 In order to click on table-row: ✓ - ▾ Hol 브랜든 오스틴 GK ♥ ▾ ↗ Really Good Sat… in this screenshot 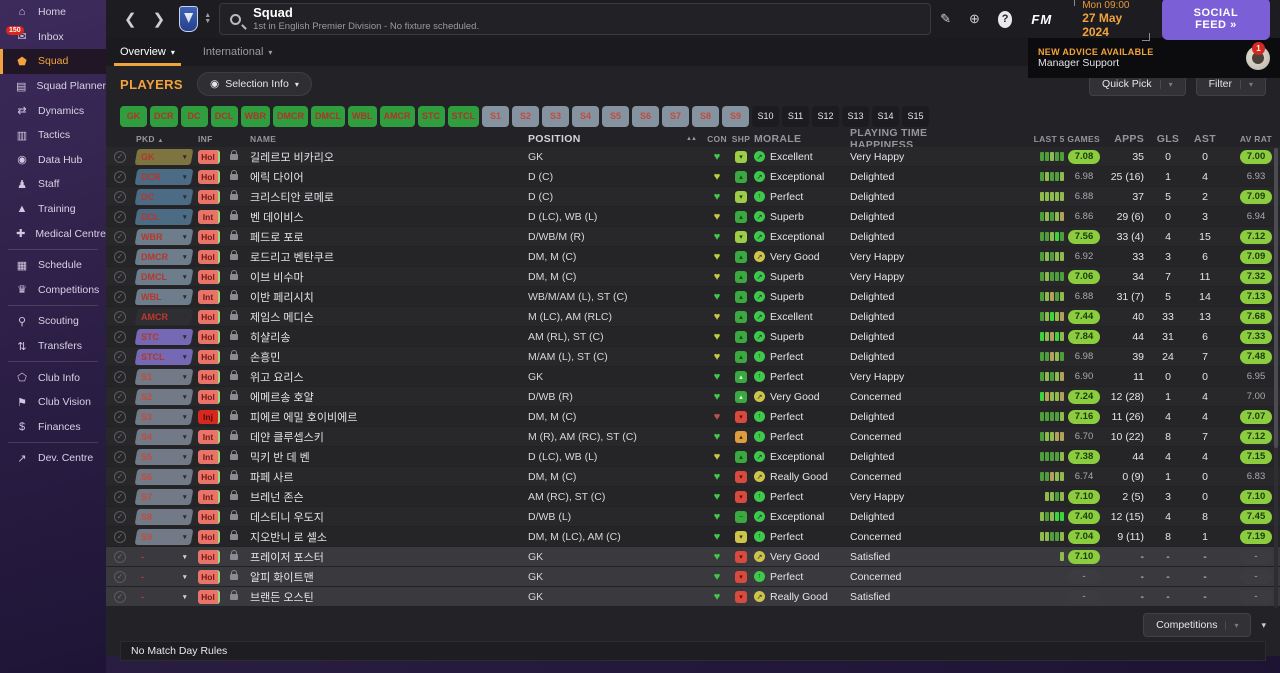, I will do `click(693, 597)`.